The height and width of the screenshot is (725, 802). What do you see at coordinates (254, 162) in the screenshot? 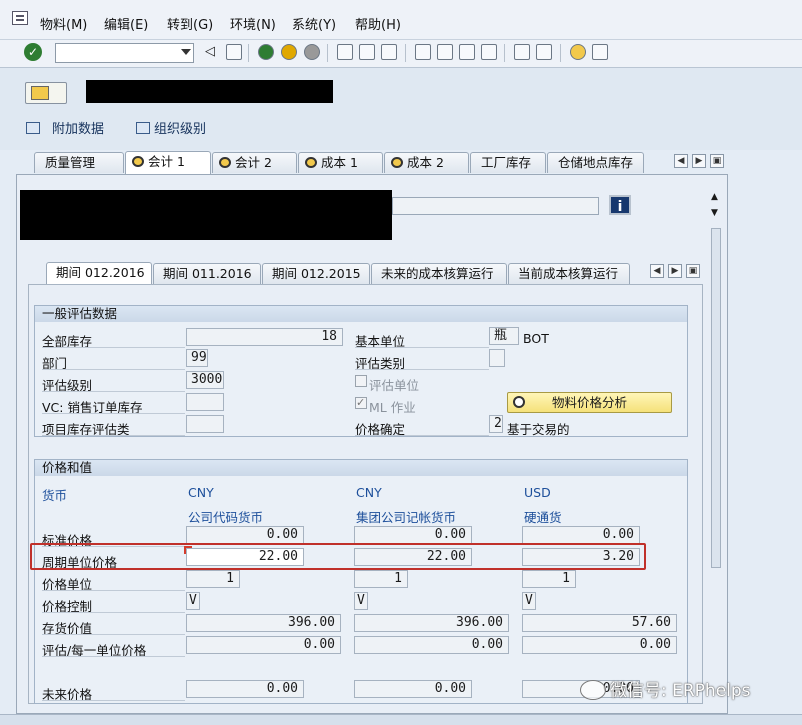
I see `tab-accounting-2: 会计 2` at bounding box center [254, 162].